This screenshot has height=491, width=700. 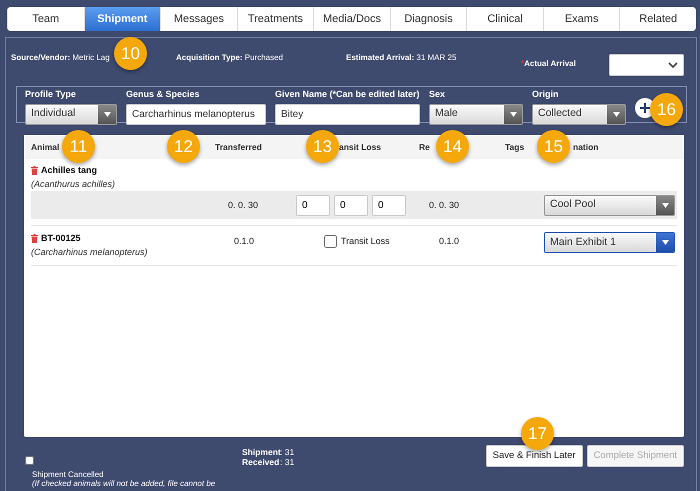 I want to click on info-text: Estimated Arrival: 31 MAR 25, so click(x=401, y=57).